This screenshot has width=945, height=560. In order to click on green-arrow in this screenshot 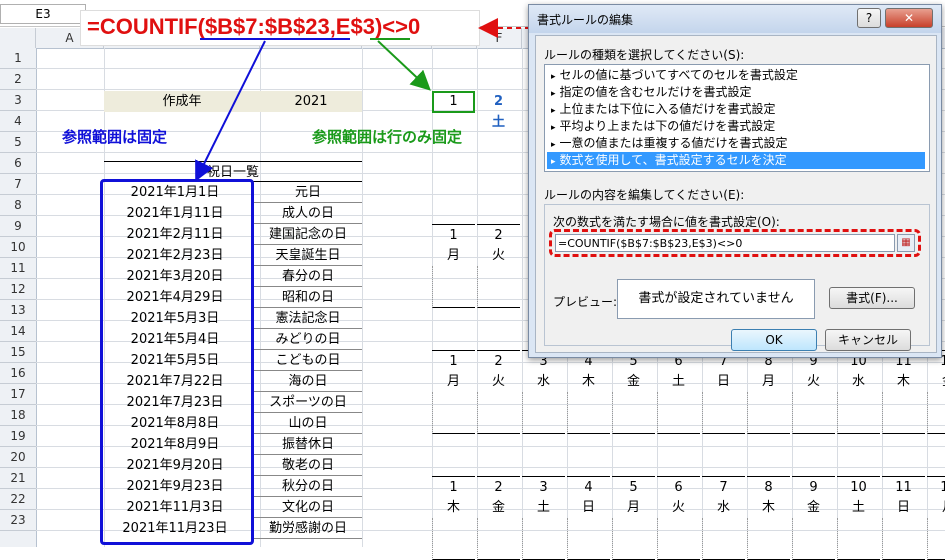, I will do `click(404, 65)`.